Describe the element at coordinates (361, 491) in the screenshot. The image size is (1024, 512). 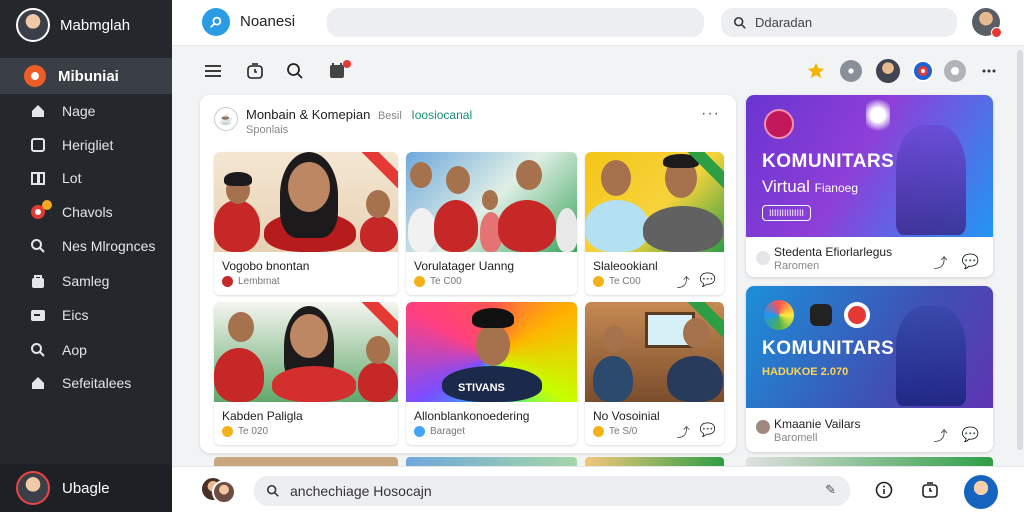
I see `compose-text: anchechiage Hosocajn` at that location.